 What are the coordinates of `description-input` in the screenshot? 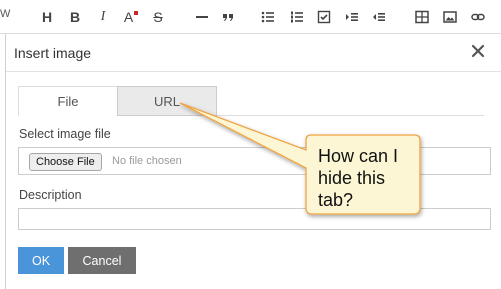 It's located at (254, 219).